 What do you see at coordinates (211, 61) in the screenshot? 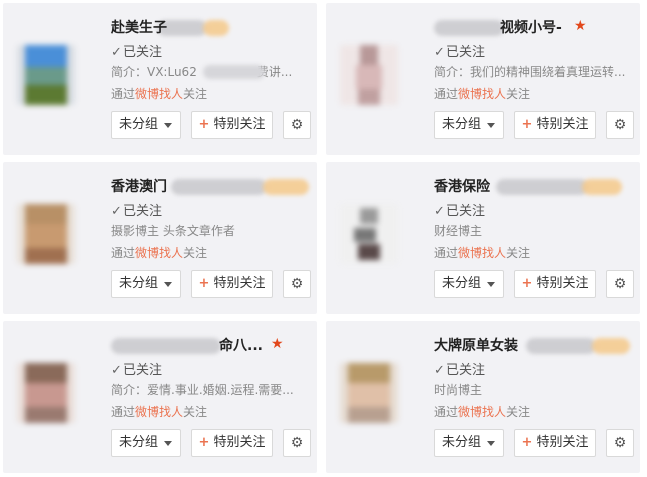
I see `user-info: 赴美生子 ✓已关注 简介：VX:Lu62 费讲... 通过微博找人关注` at bounding box center [211, 61].